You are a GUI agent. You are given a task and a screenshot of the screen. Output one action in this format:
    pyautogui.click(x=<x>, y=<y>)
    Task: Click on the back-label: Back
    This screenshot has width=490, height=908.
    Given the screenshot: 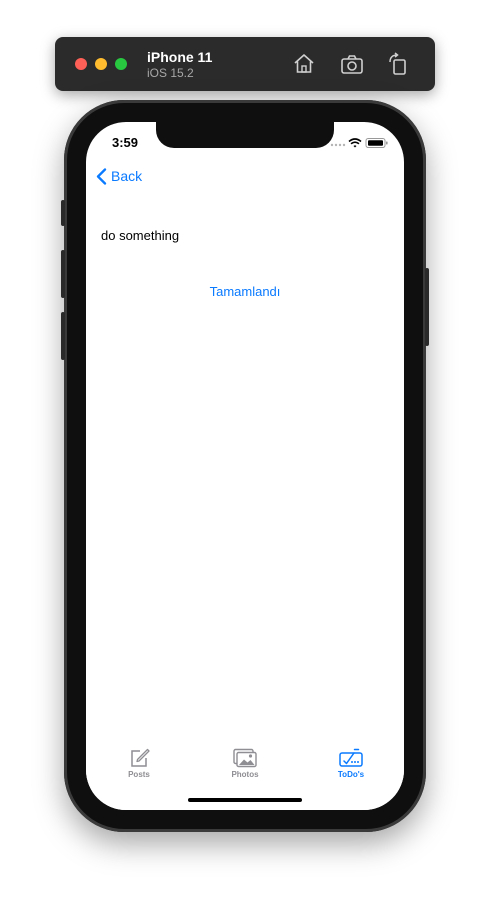 What is the action you would take?
    pyautogui.click(x=127, y=176)
    